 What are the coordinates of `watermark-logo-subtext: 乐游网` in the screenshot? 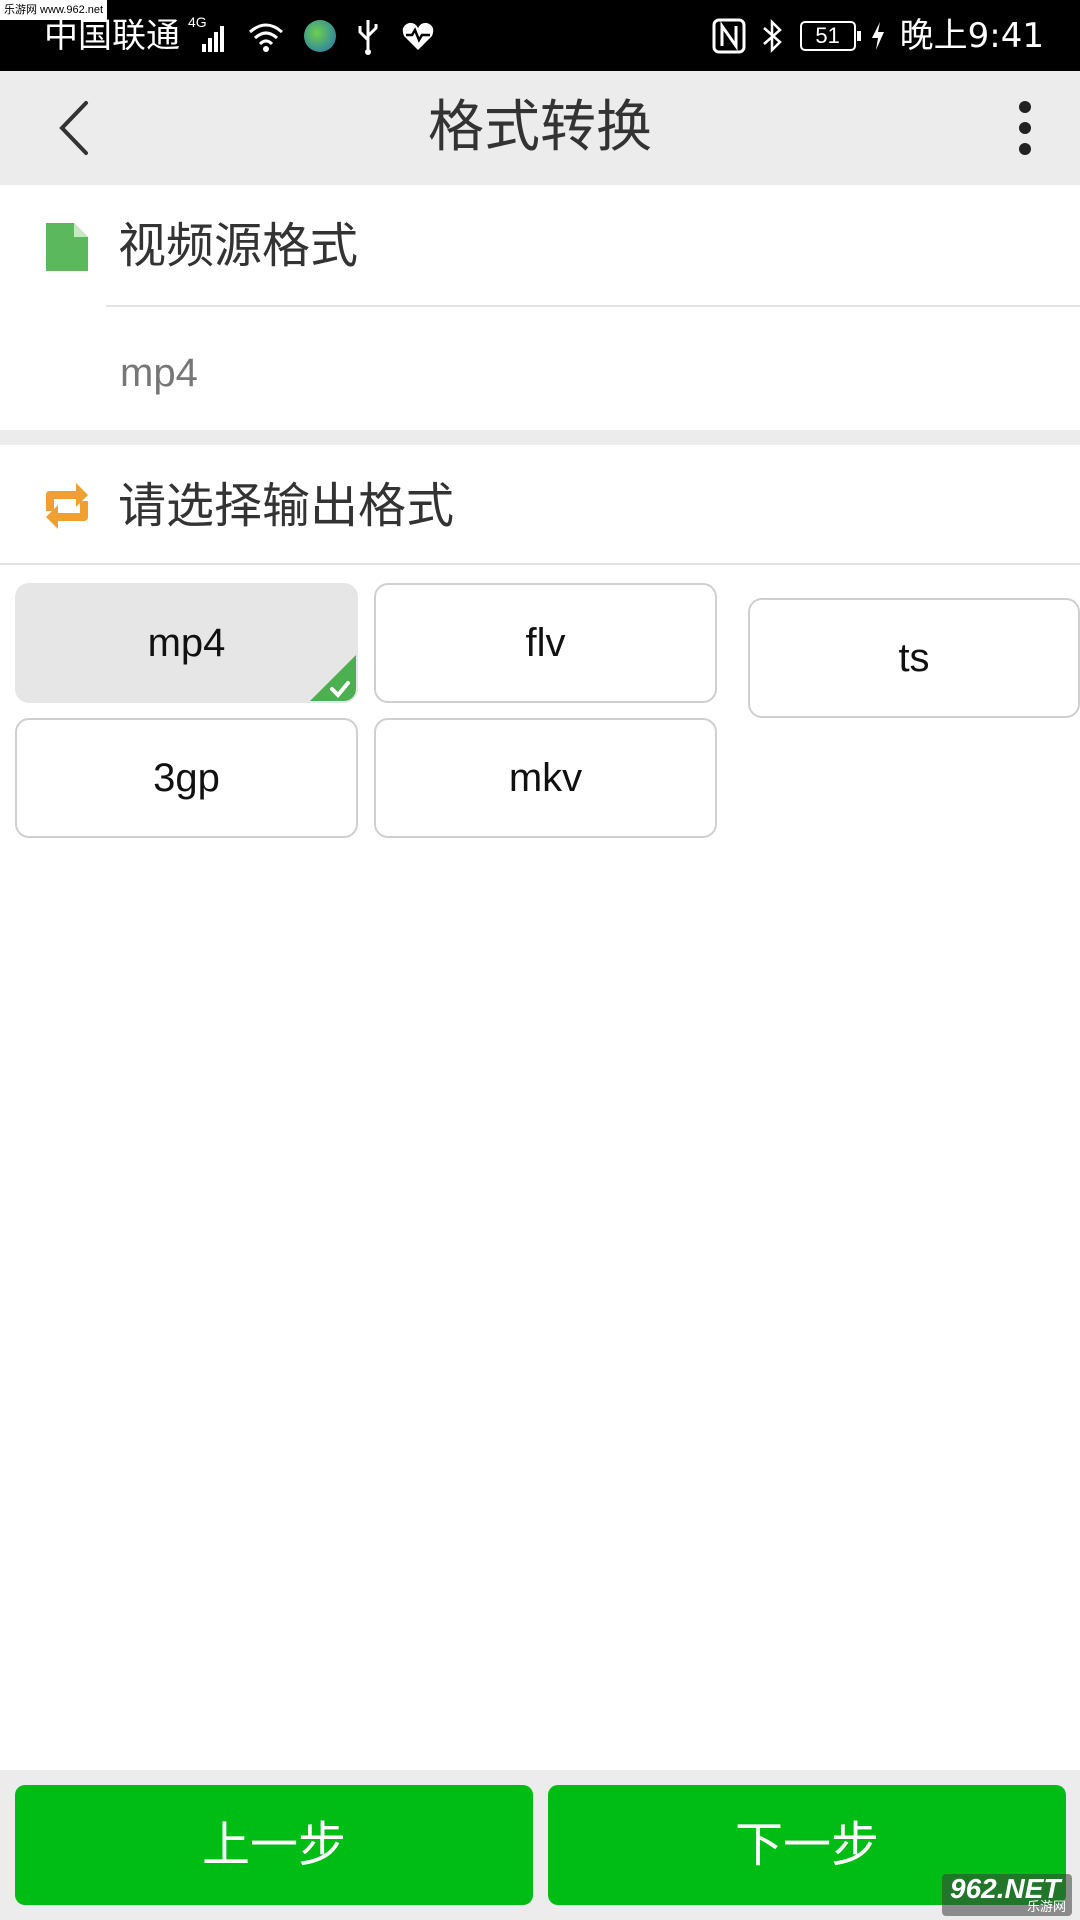 It's located at (1046, 1906).